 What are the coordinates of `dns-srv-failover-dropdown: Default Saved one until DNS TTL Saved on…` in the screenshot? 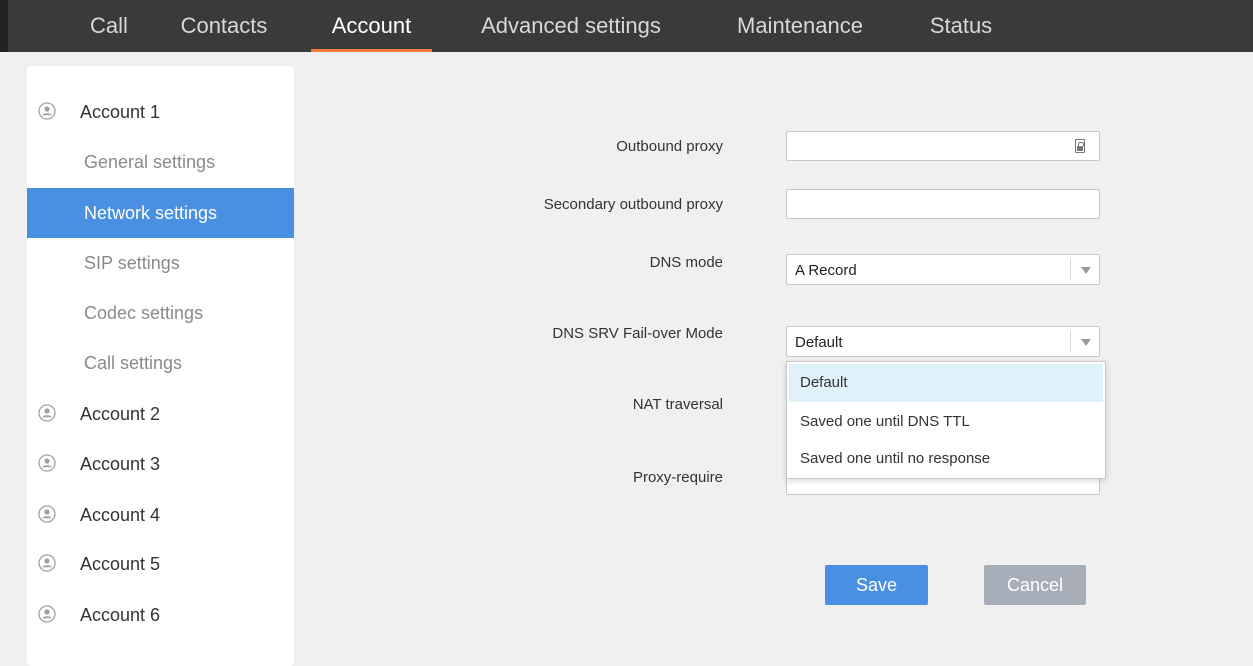 It's located at (946, 420).